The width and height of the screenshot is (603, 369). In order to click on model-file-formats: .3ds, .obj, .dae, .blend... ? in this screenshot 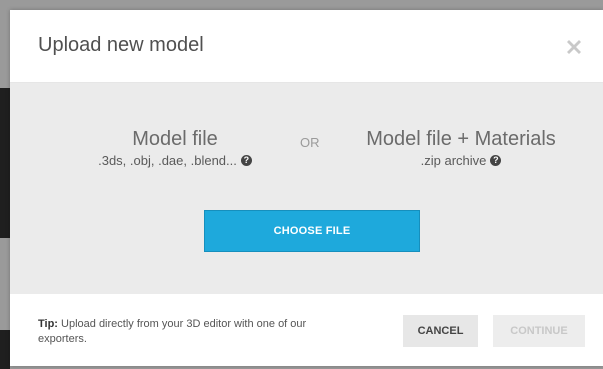, I will do `click(175, 160)`.